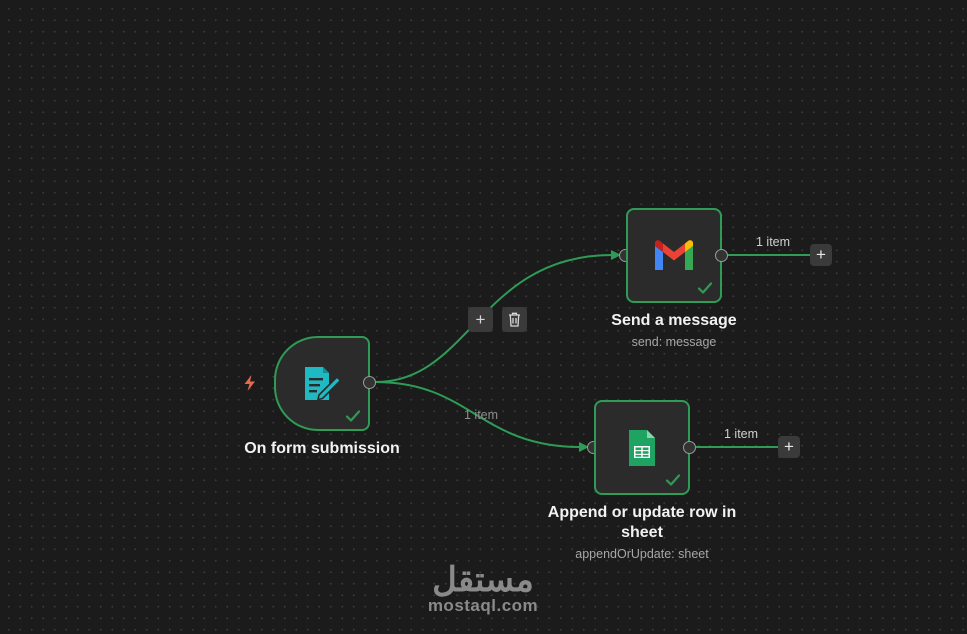 The width and height of the screenshot is (967, 634). What do you see at coordinates (821, 255) in the screenshot?
I see `gmail-add-next-node-button: +` at bounding box center [821, 255].